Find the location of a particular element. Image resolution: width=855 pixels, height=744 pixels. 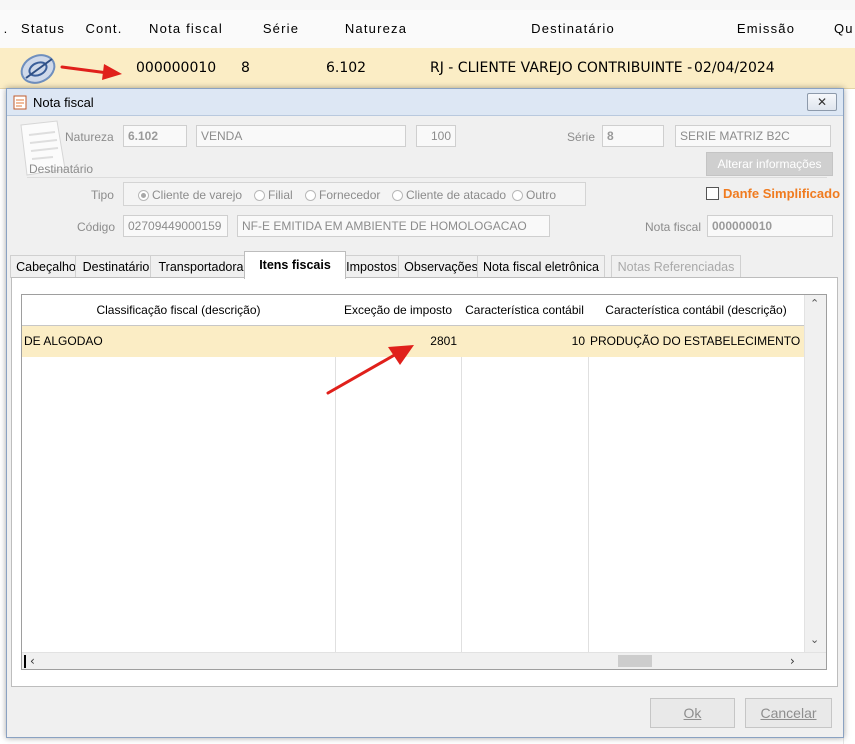

radio-fornecedor: Fornecedor is located at coordinates (342, 195).